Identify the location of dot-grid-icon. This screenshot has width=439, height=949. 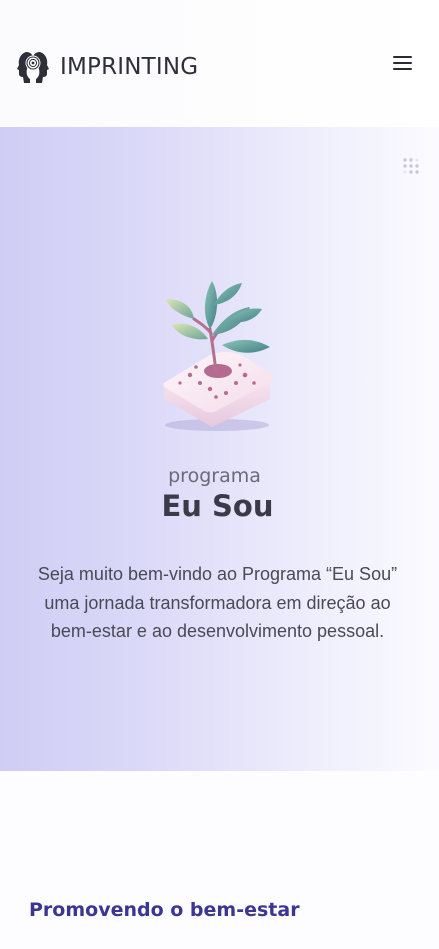
(411, 166).